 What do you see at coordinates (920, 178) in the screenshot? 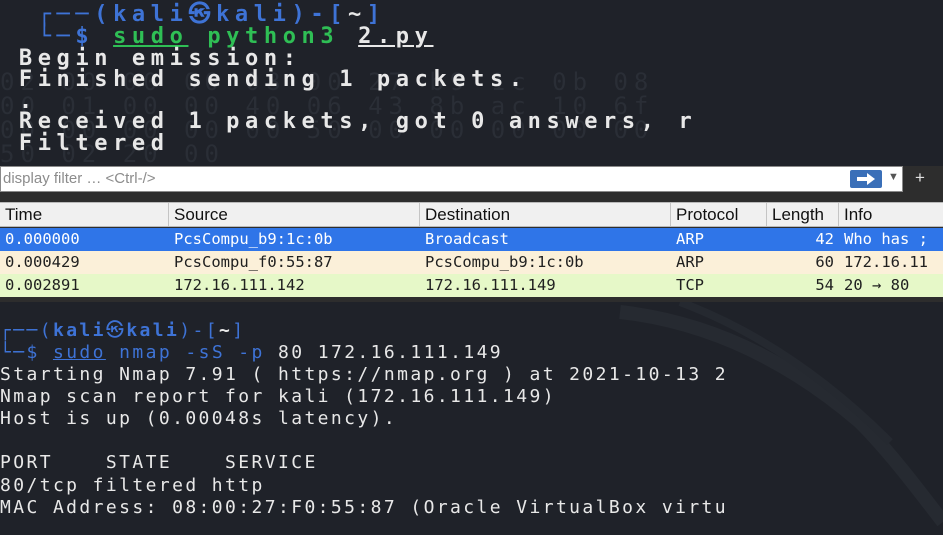
I see `add-filter-button: +` at bounding box center [920, 178].